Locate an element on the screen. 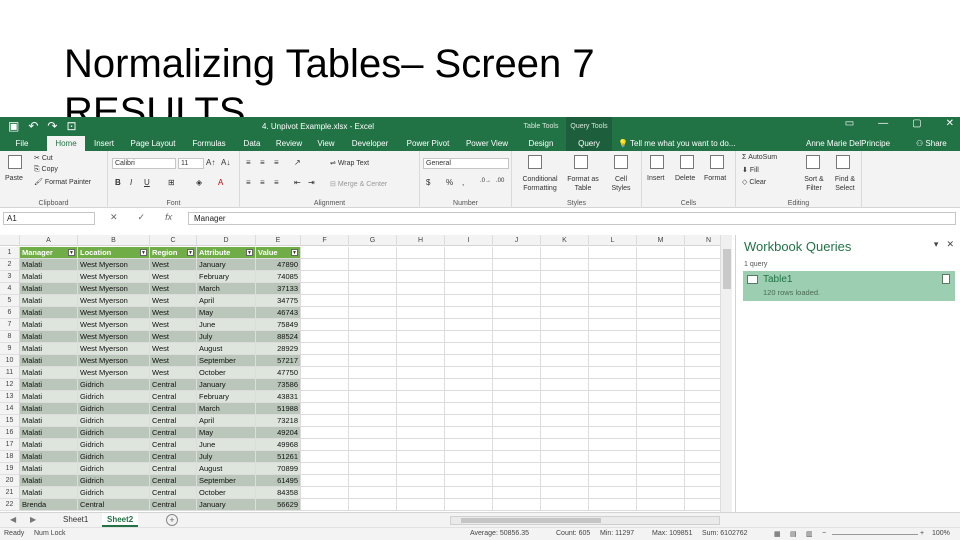 The image size is (960, 540). table-cell: March is located at coordinates (226, 289).